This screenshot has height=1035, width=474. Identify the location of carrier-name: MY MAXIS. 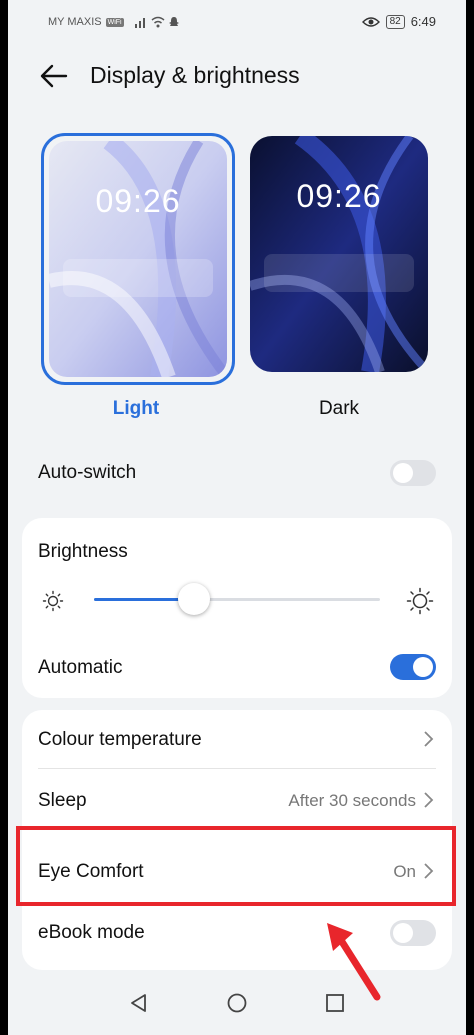
(75, 22).